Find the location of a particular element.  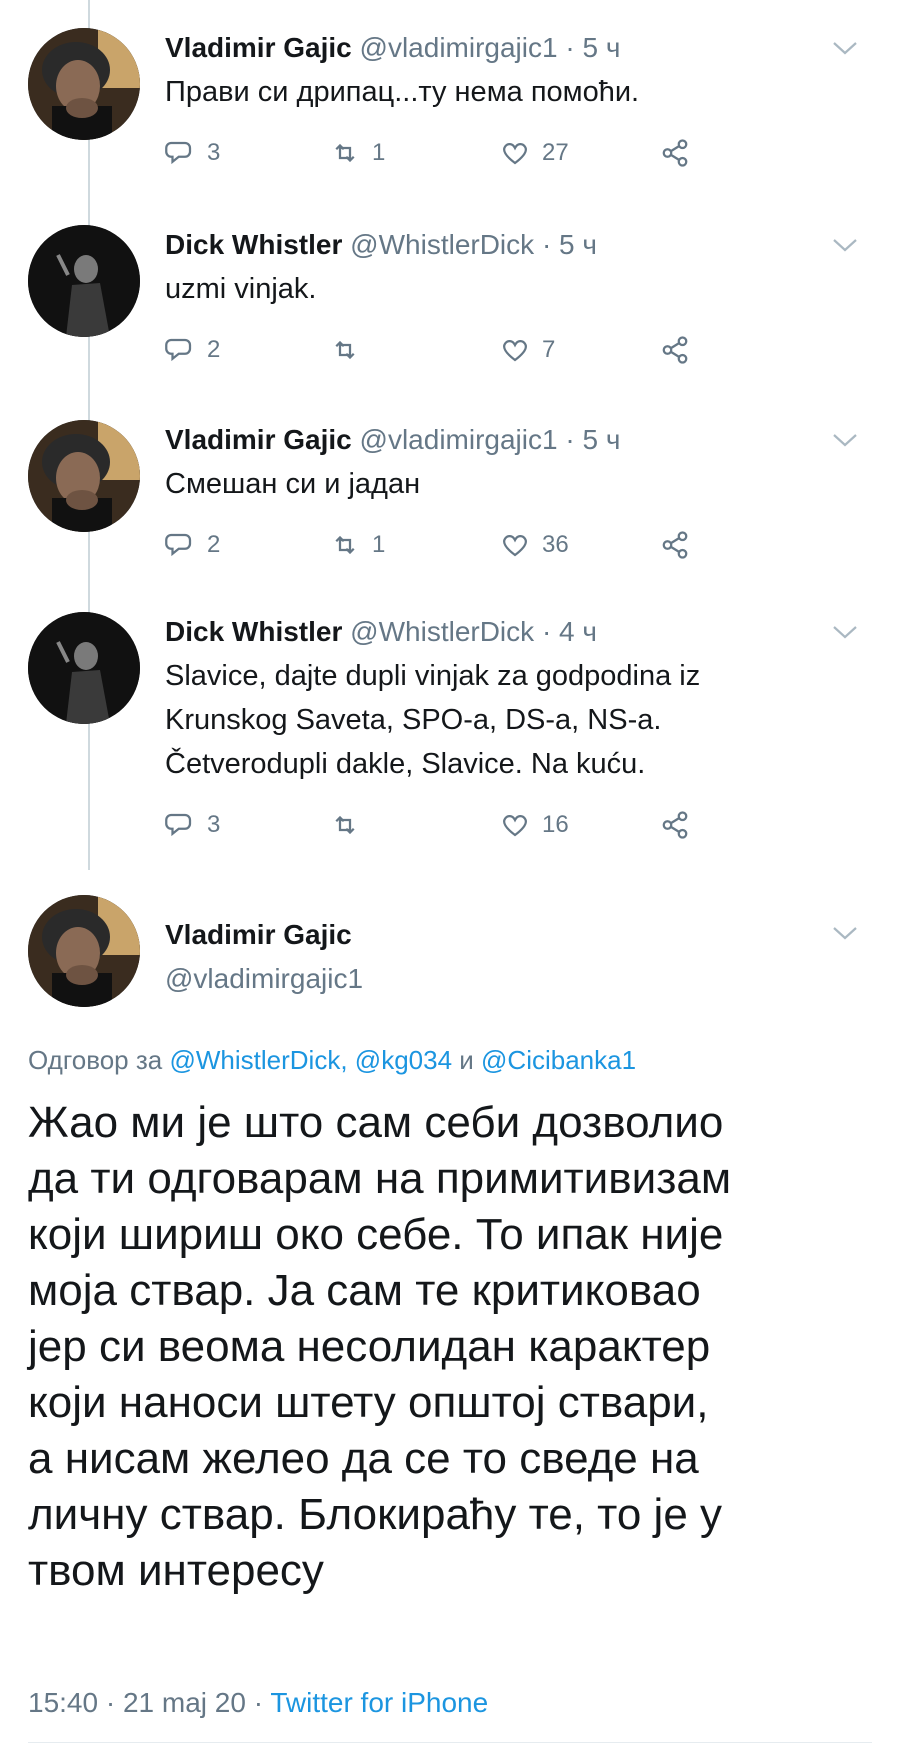

like-count: 27 is located at coordinates (555, 152).